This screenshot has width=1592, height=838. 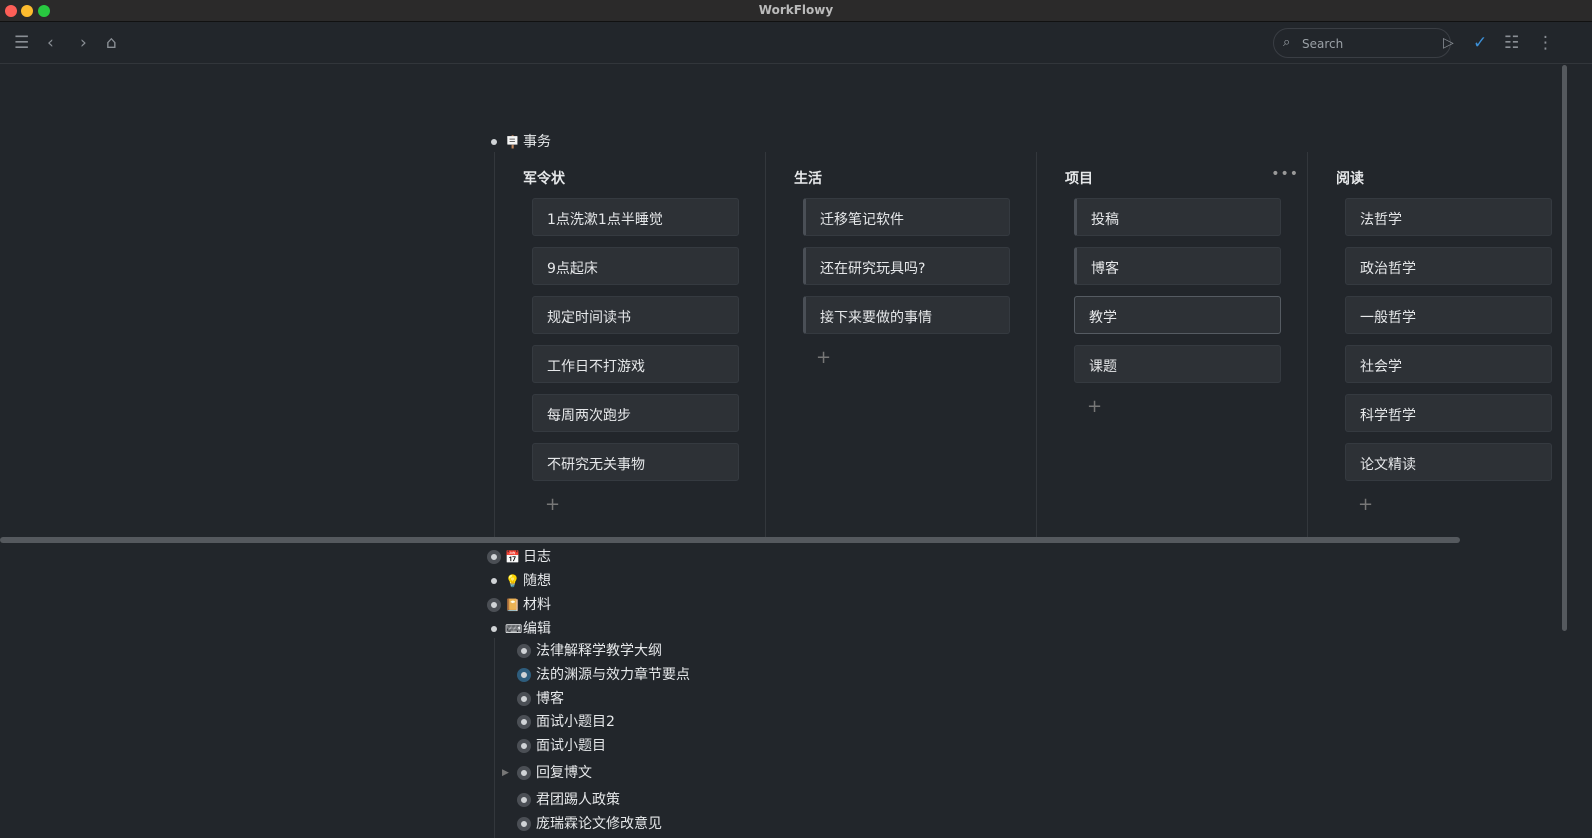 I want to click on sign-icon: 🪧, so click(x=512, y=142).